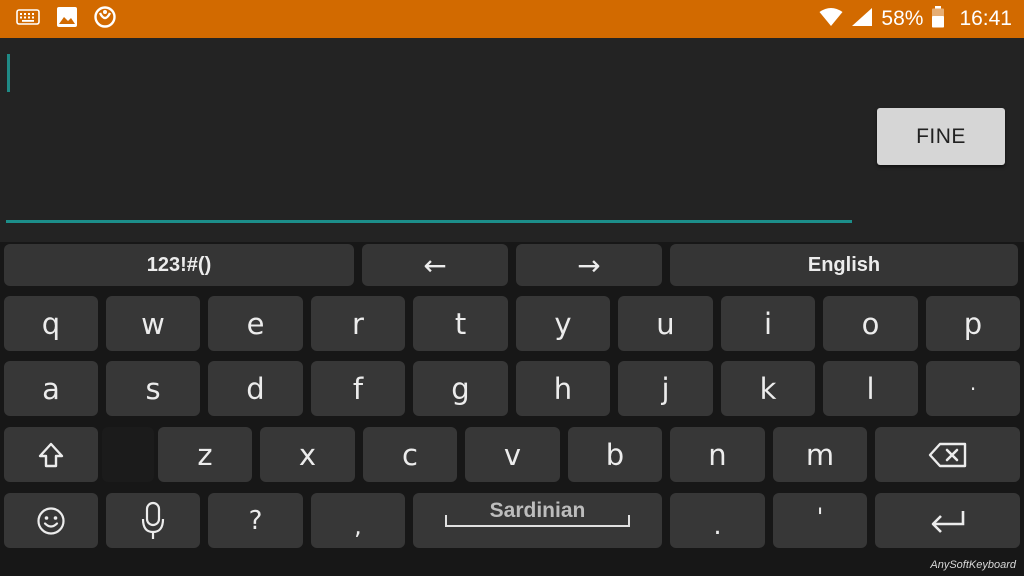  I want to click on emoji-key, so click(51, 520).